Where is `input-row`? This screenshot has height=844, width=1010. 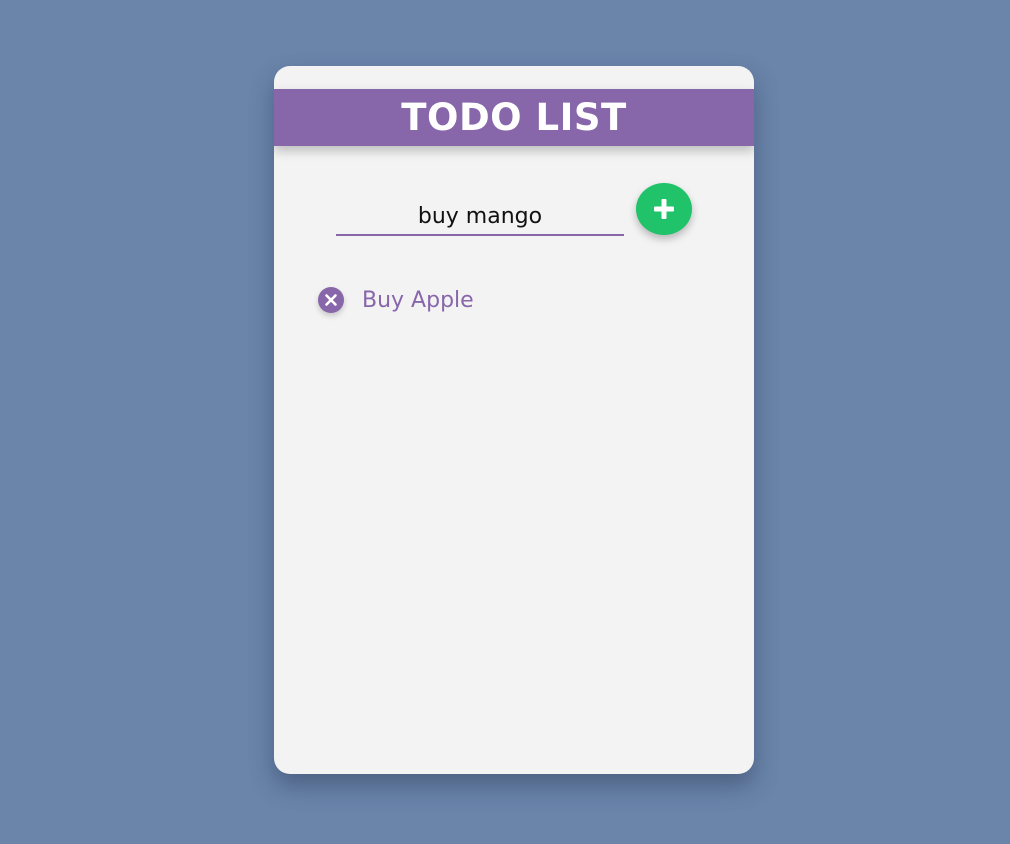
input-row is located at coordinates (480, 214).